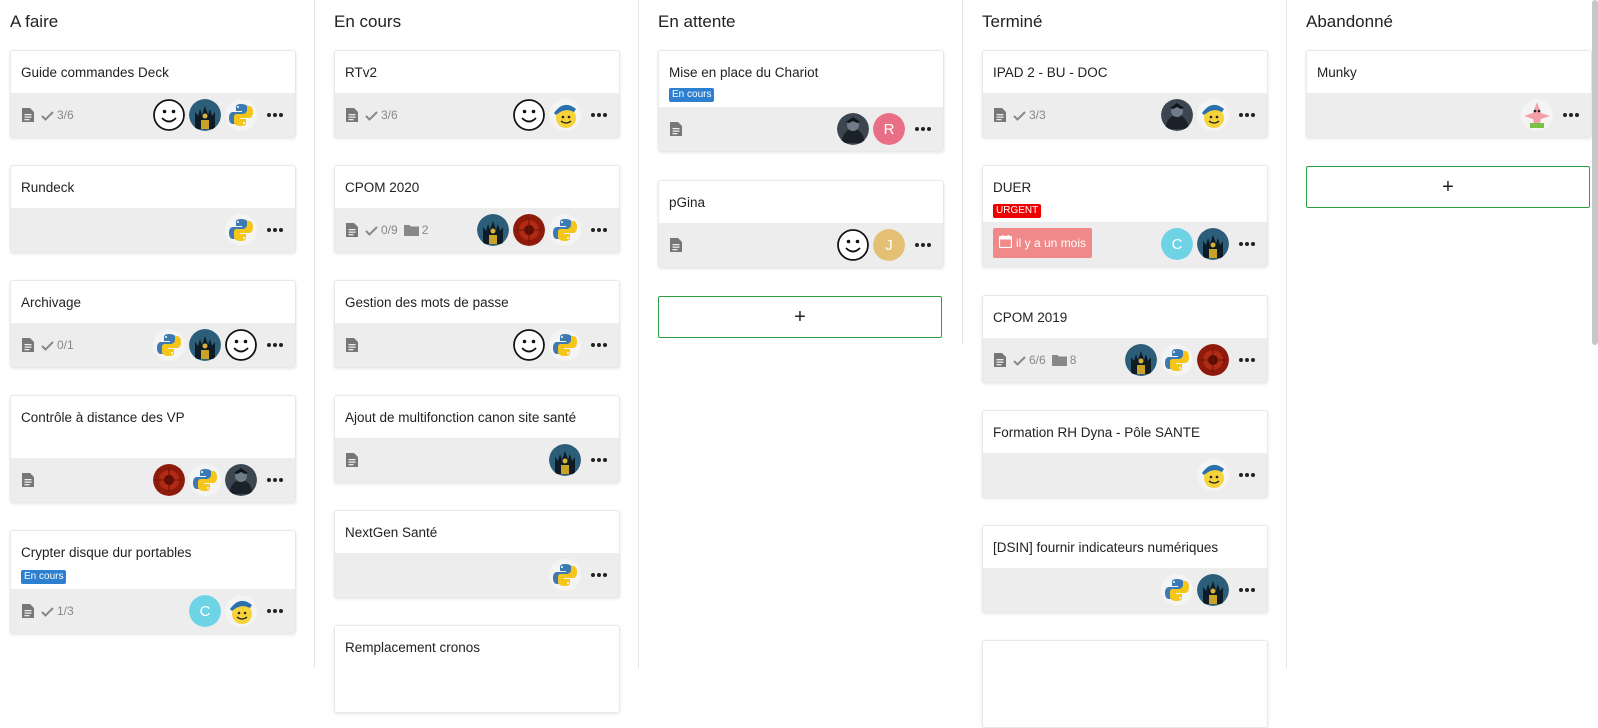 Image resolution: width=1598 pixels, height=728 pixels. Describe the element at coordinates (889, 129) in the screenshot. I see `user-avatar: R` at that location.